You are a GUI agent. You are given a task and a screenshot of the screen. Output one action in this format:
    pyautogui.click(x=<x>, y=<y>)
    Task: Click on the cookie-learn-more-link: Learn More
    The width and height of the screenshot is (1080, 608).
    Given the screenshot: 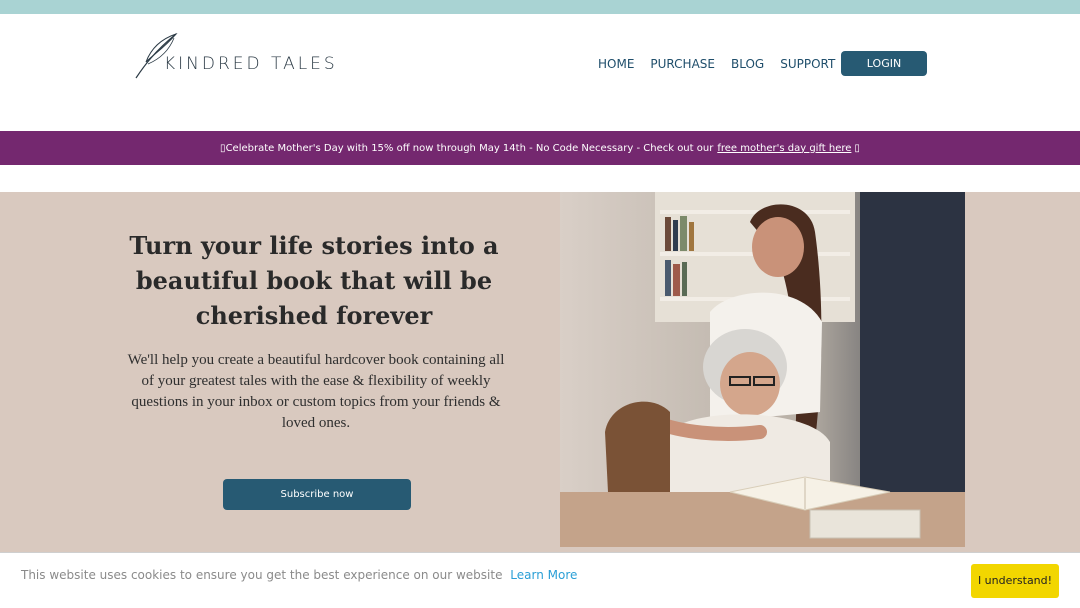 What is the action you would take?
    pyautogui.click(x=543, y=575)
    